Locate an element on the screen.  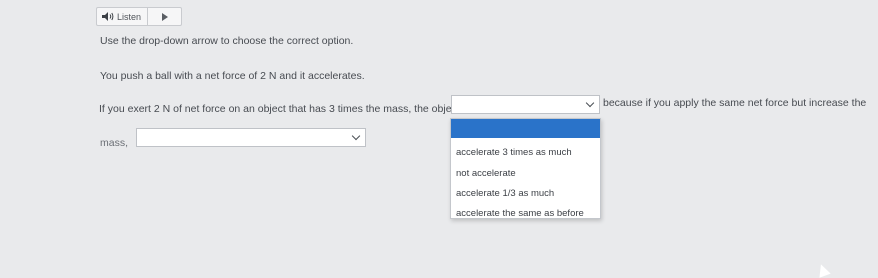
play-icon is located at coordinates (164, 16).